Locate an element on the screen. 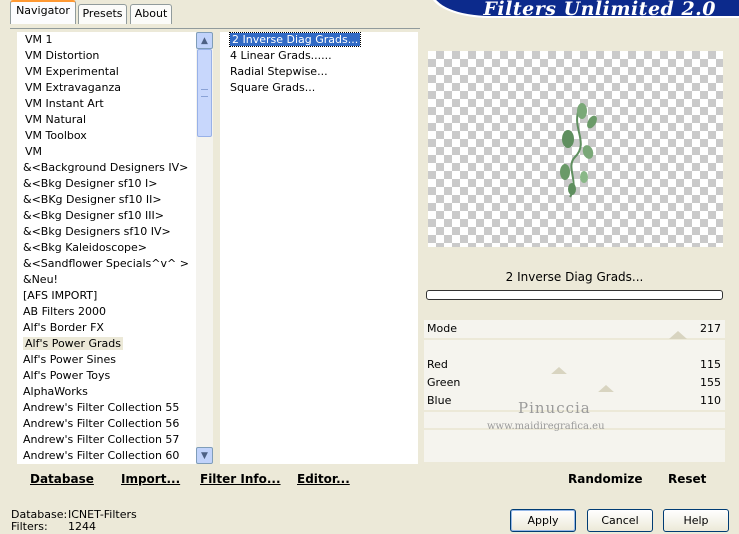 The width and height of the screenshot is (739, 534). tab-presets: Presets is located at coordinates (102, 14).